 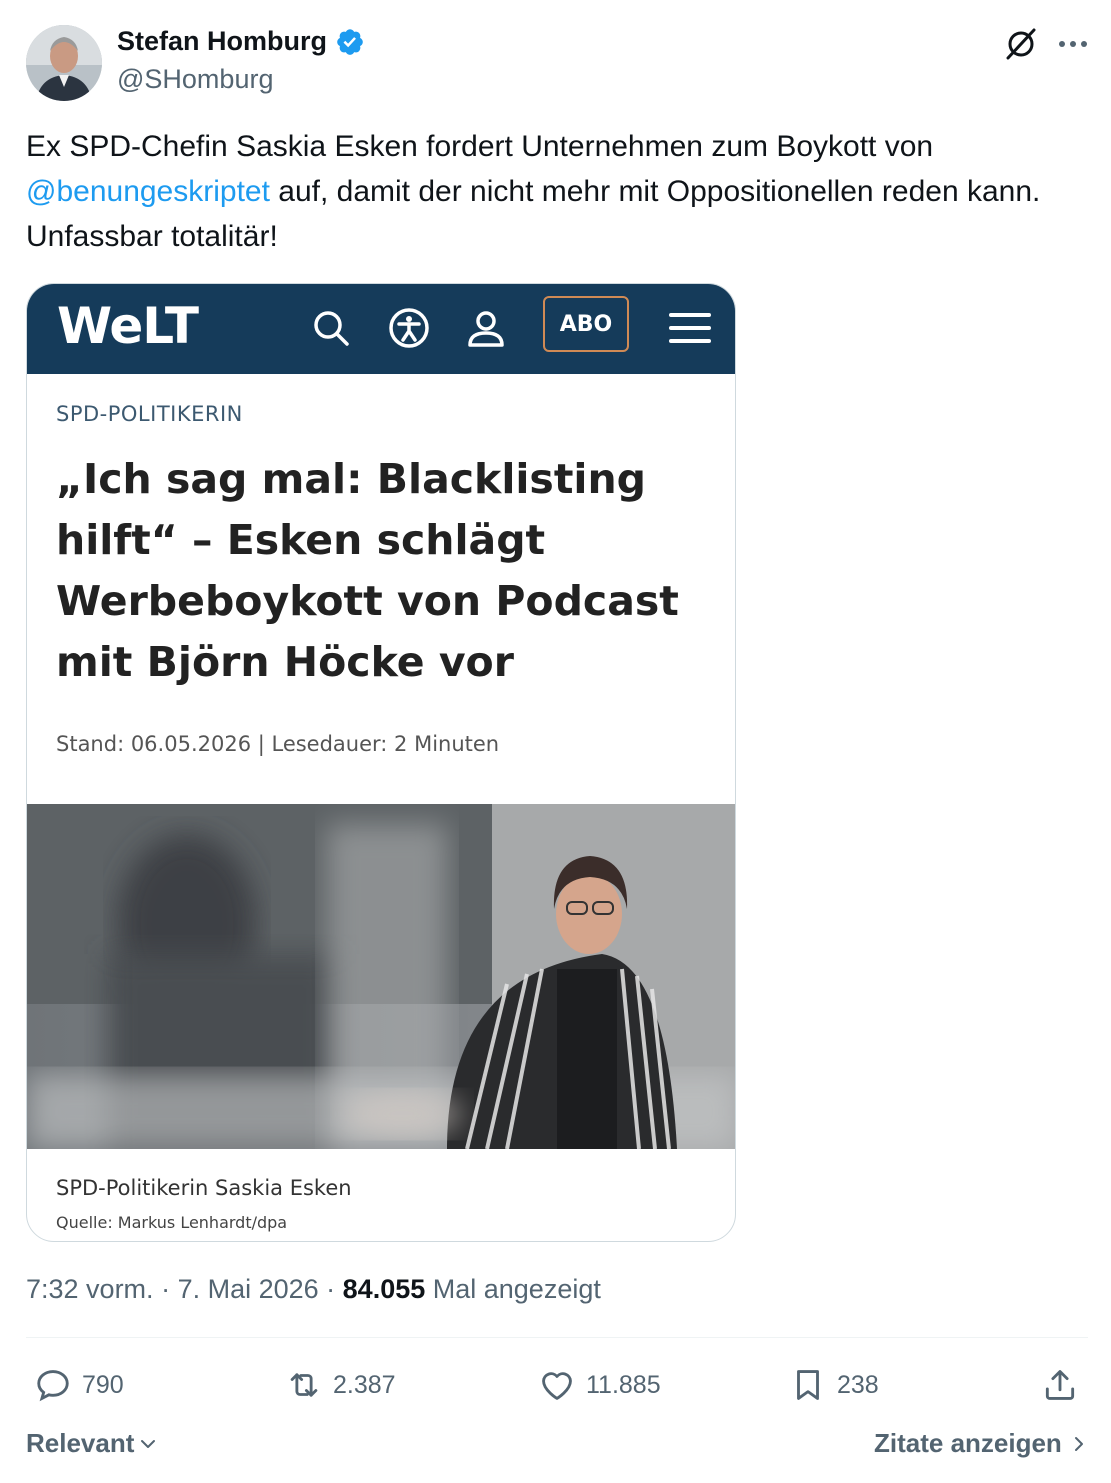 I want to click on welt-user-icon, so click(x=486, y=328).